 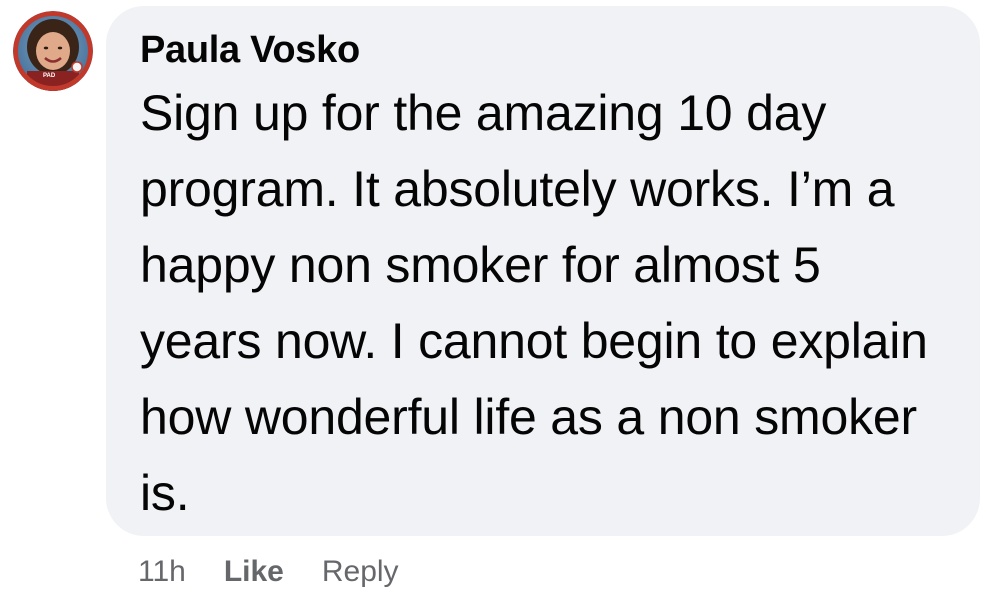 What do you see at coordinates (49, 76) in the screenshot?
I see `avatar-badge-text: PAD` at bounding box center [49, 76].